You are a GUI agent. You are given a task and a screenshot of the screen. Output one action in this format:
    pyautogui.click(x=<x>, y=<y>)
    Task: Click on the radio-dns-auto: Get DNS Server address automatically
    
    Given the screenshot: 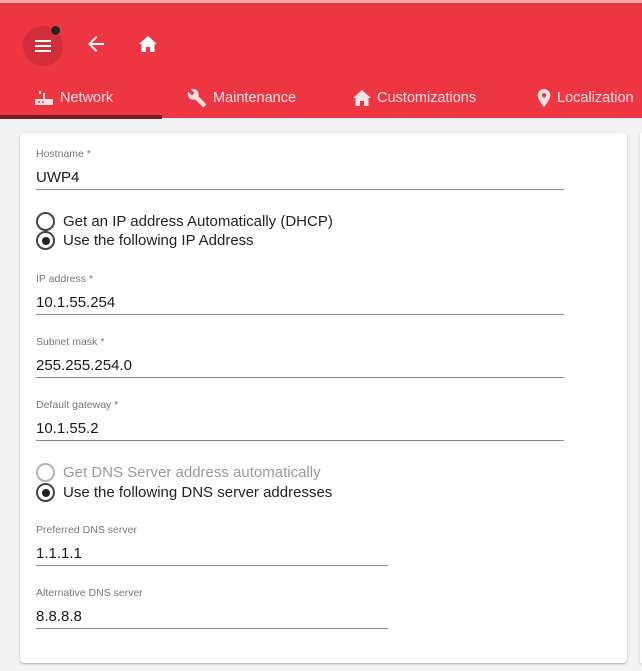 What is the action you would take?
    pyautogui.click(x=178, y=472)
    